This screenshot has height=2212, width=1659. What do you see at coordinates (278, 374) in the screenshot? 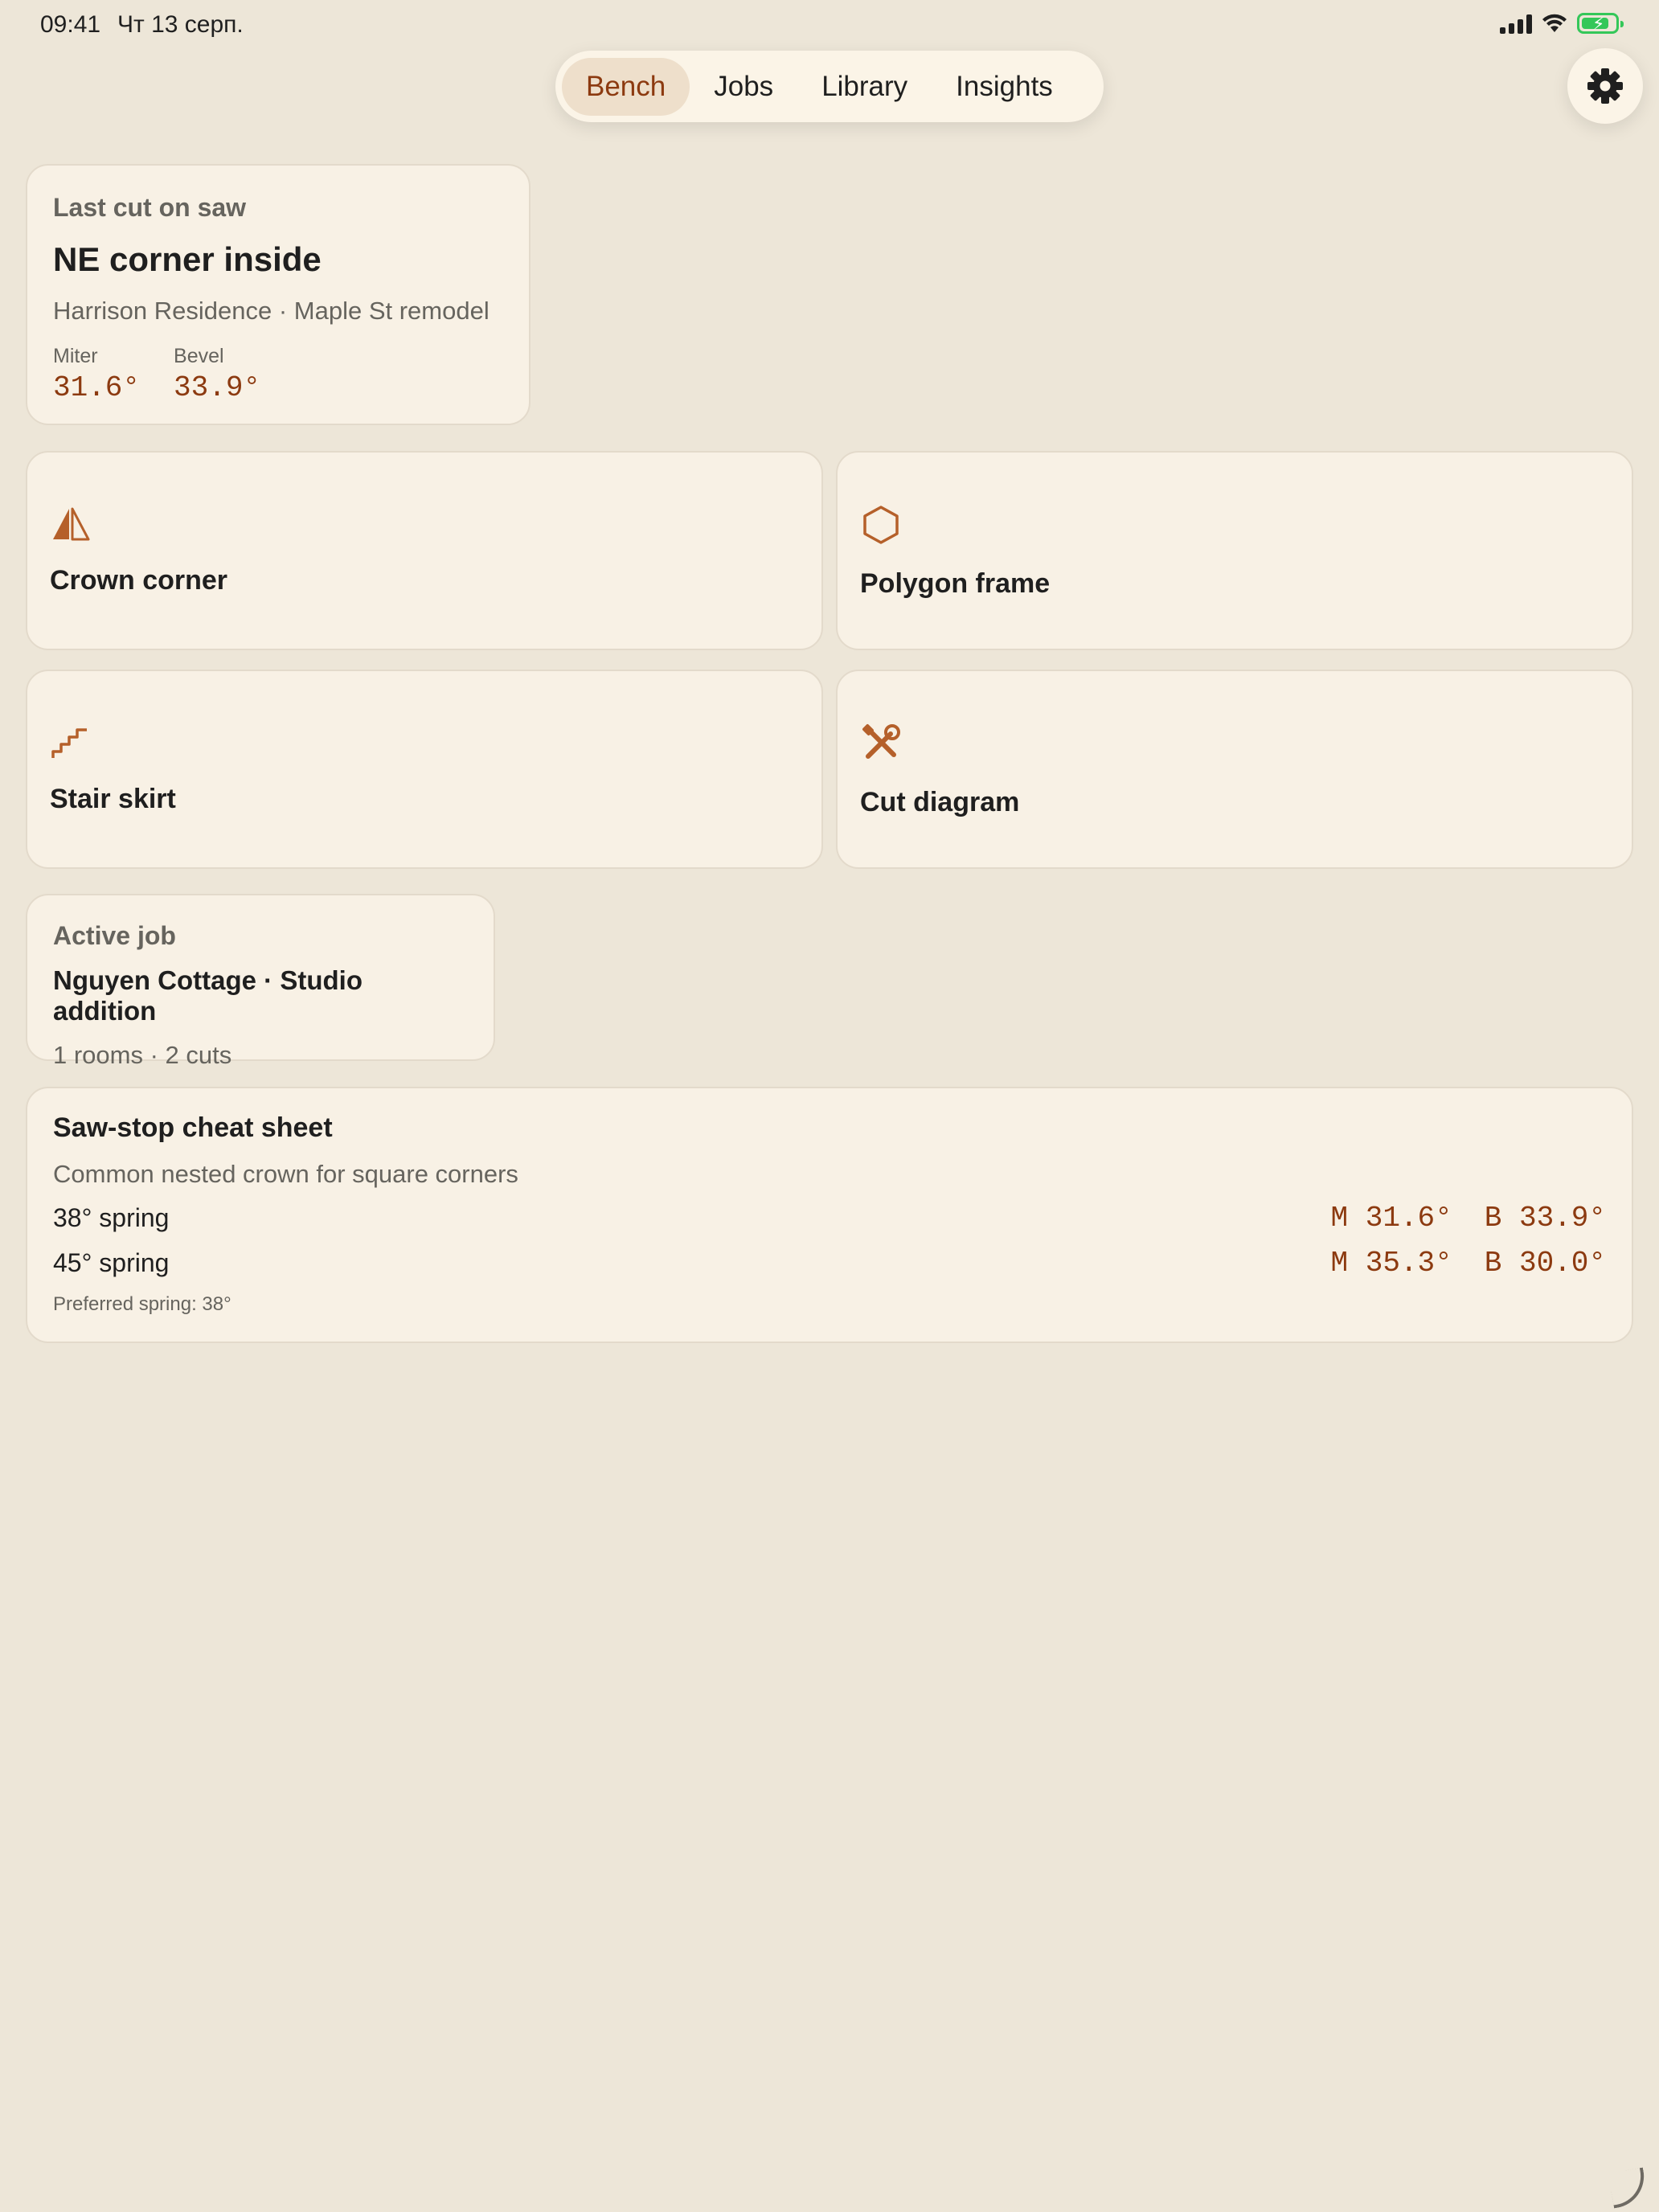
I see `last-cut-angles: Miter 31.6° Bevel 33.9°` at bounding box center [278, 374].